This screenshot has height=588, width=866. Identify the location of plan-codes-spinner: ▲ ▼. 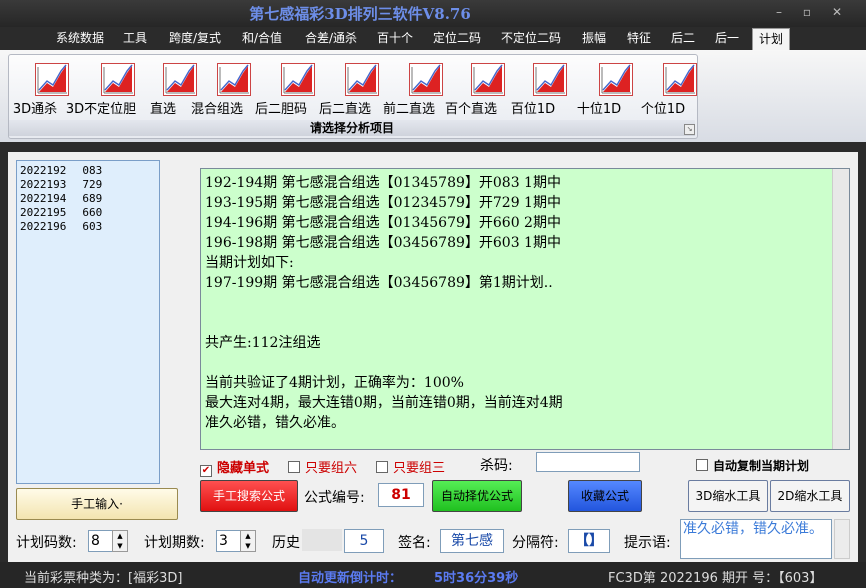
(120, 541).